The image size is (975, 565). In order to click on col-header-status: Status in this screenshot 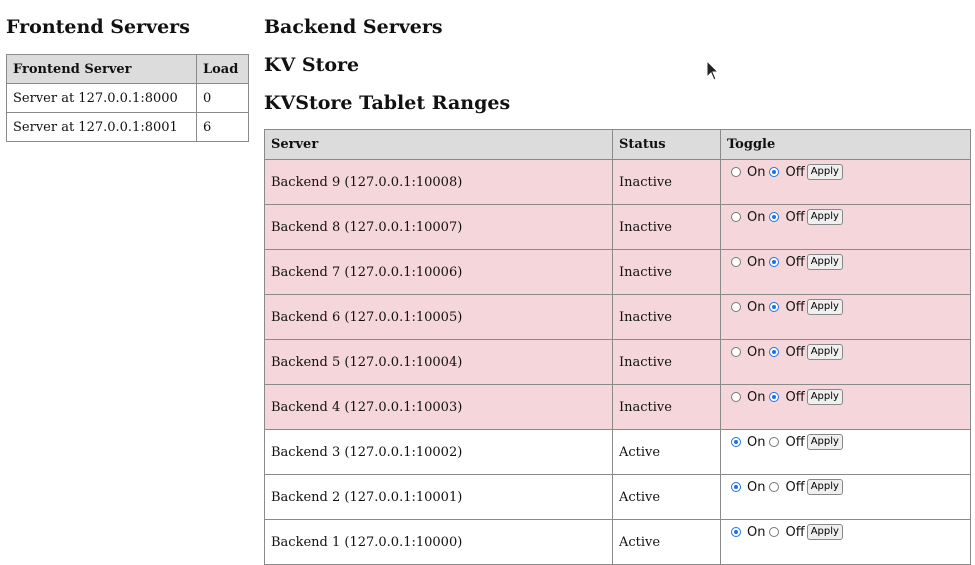, I will do `click(666, 144)`.